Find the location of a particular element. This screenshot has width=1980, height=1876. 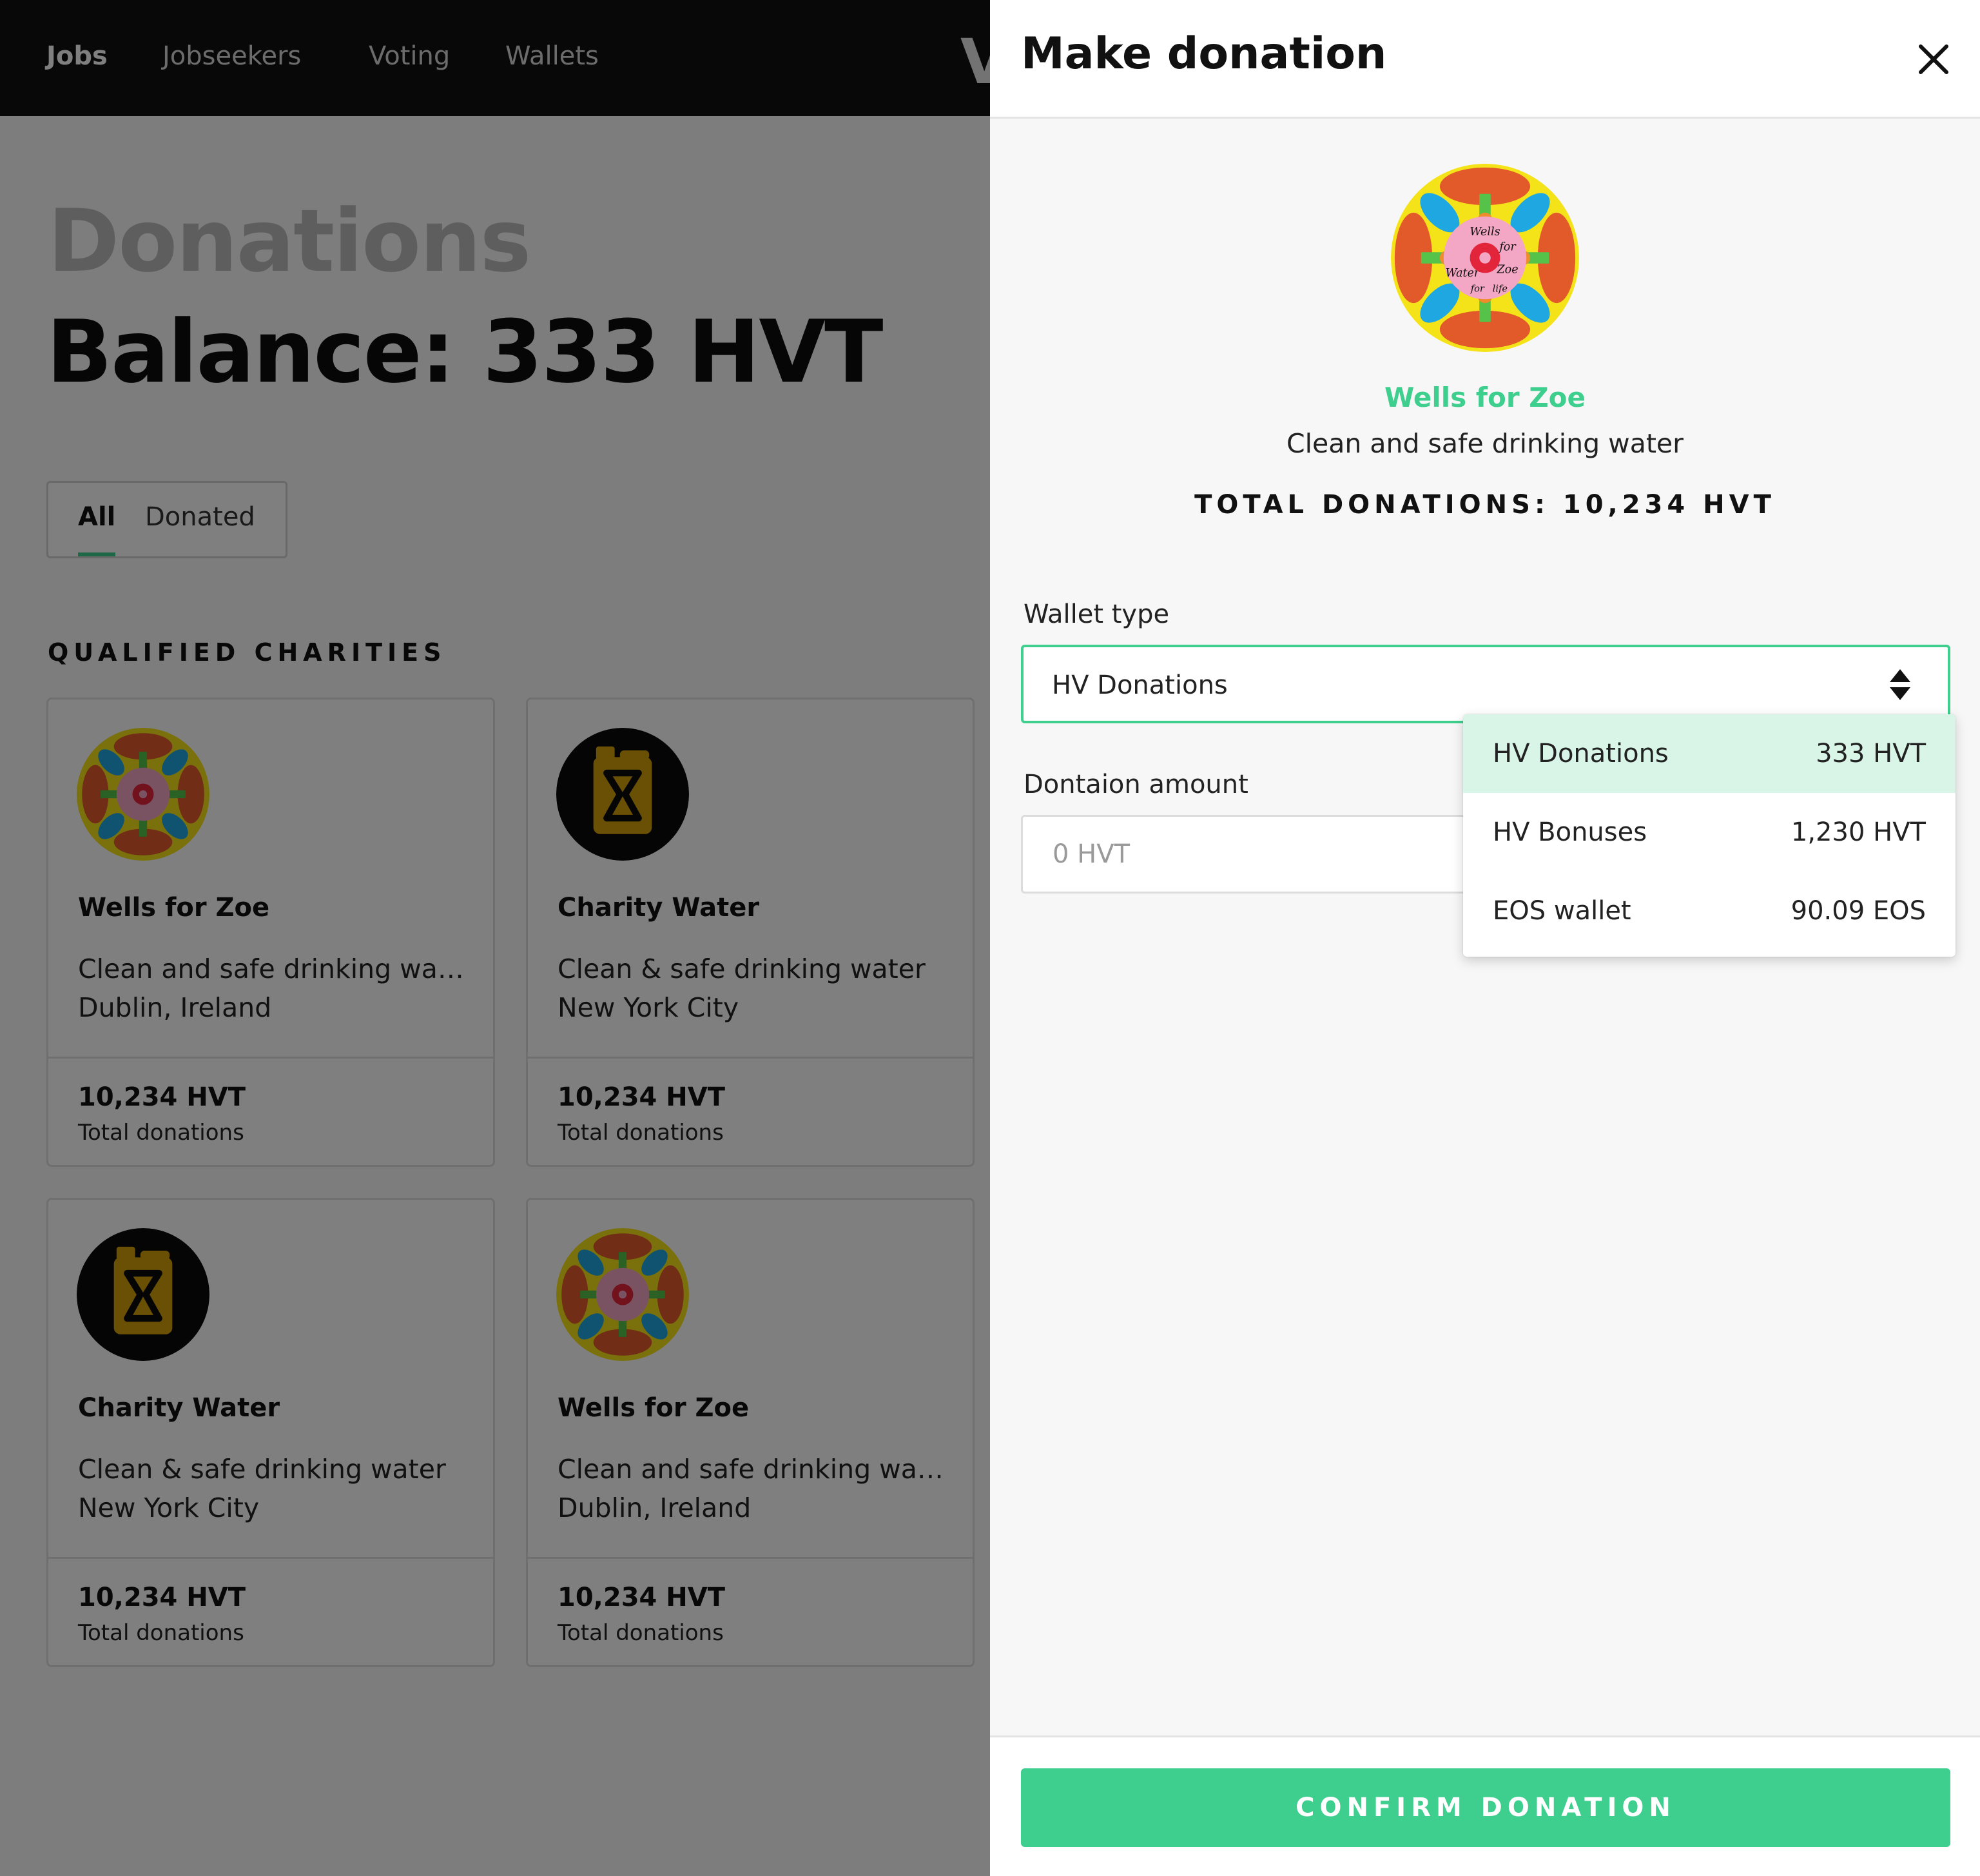

wallet-option-hv-donations: HV Donations 333 HVT is located at coordinates (1709, 754).